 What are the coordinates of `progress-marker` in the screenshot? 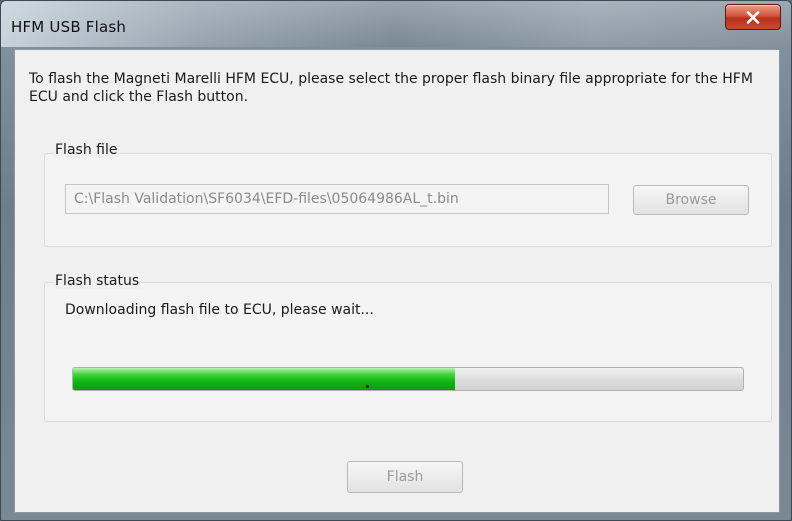 It's located at (367, 386).